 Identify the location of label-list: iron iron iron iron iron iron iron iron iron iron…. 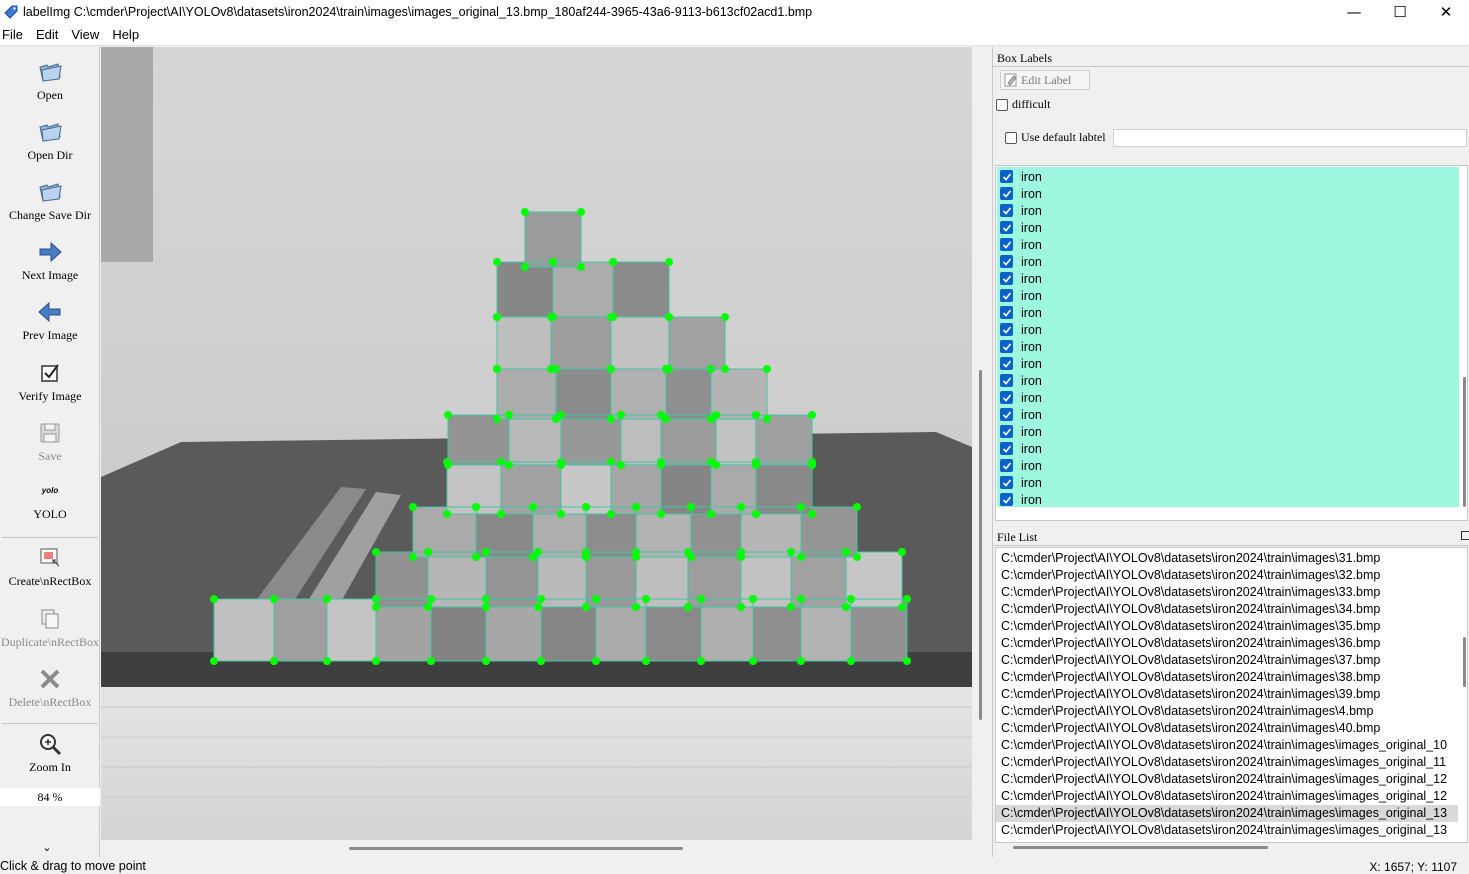
(1231, 343).